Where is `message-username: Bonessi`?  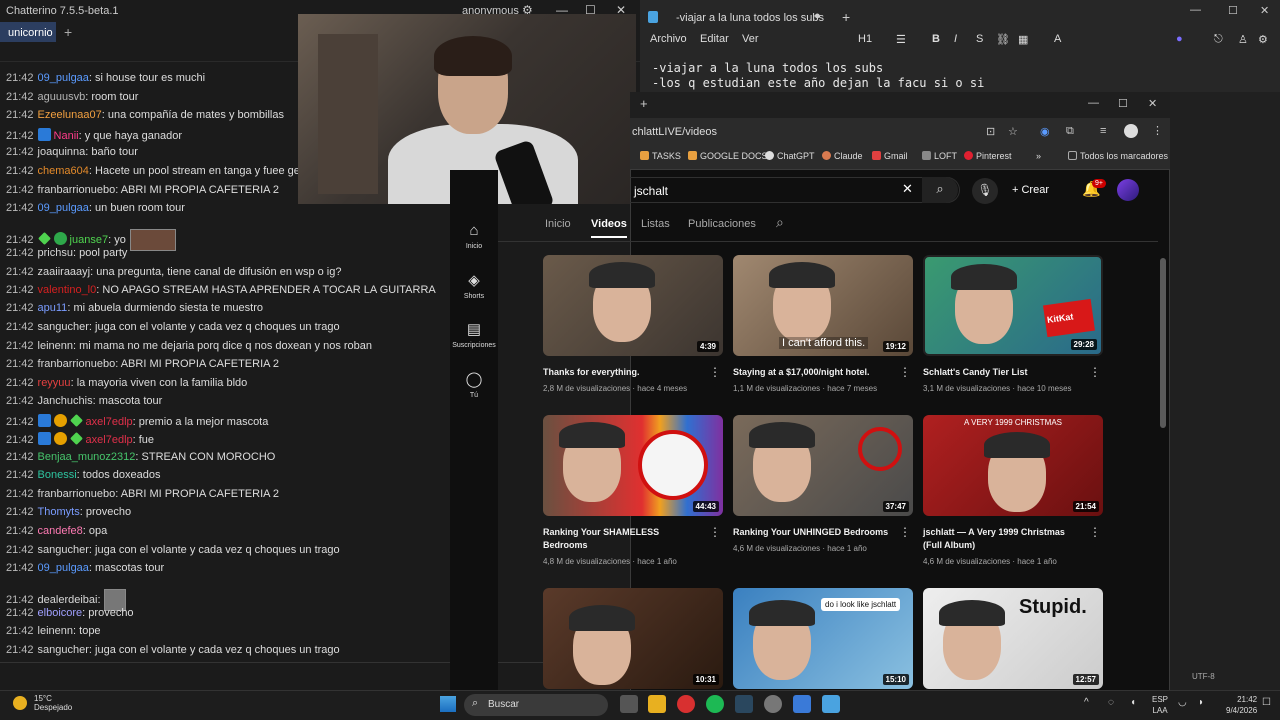
message-username: Bonessi is located at coordinates (57, 475).